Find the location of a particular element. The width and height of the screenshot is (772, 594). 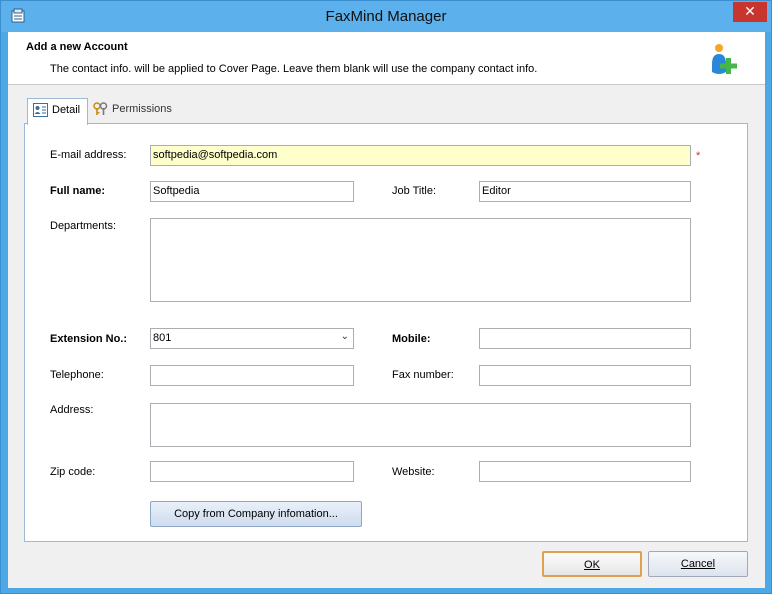

email-field: softpedia@softpedia.com is located at coordinates (420, 155).